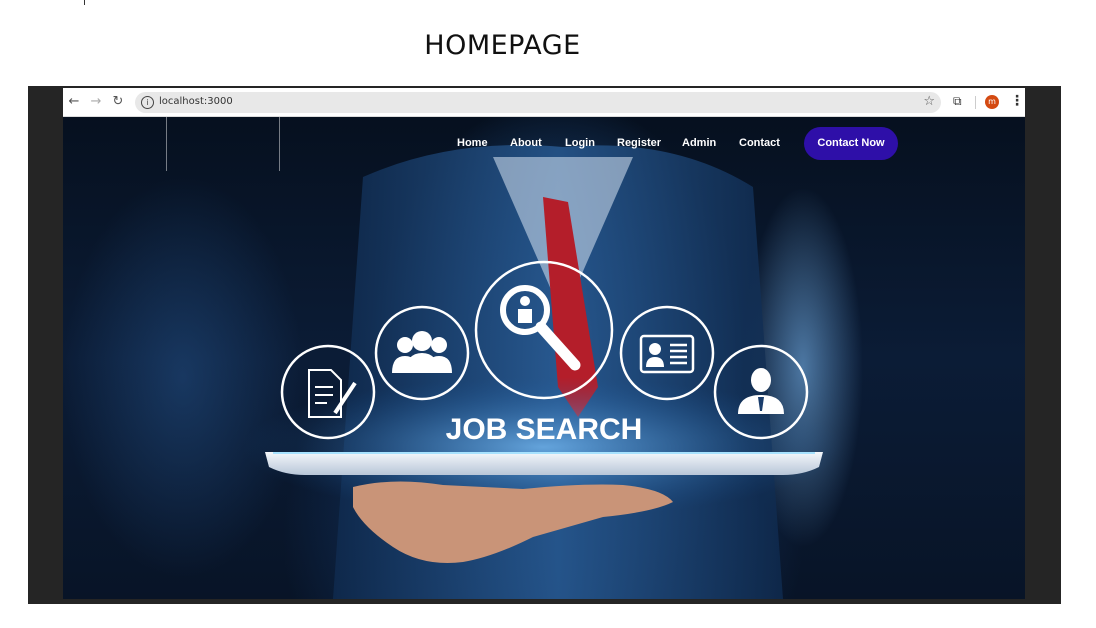  Describe the element at coordinates (147, 102) in the screenshot. I see `info-icon: i` at that location.